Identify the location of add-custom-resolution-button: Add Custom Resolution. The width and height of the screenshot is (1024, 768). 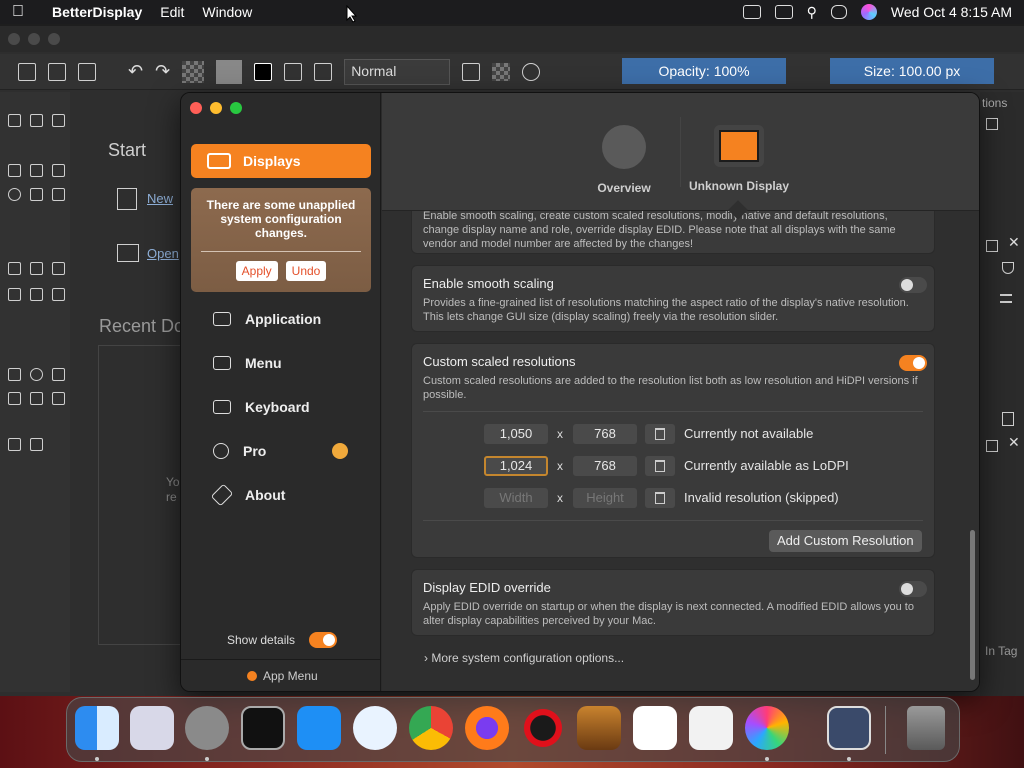
(845, 541).